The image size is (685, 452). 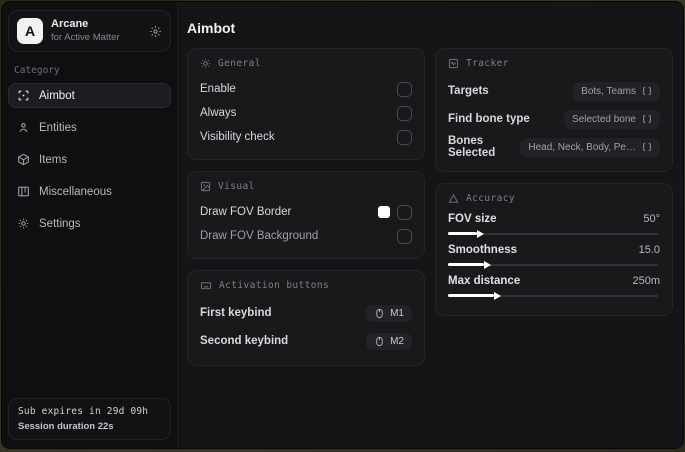 I want to click on sun-settings-icon, so click(x=205, y=63).